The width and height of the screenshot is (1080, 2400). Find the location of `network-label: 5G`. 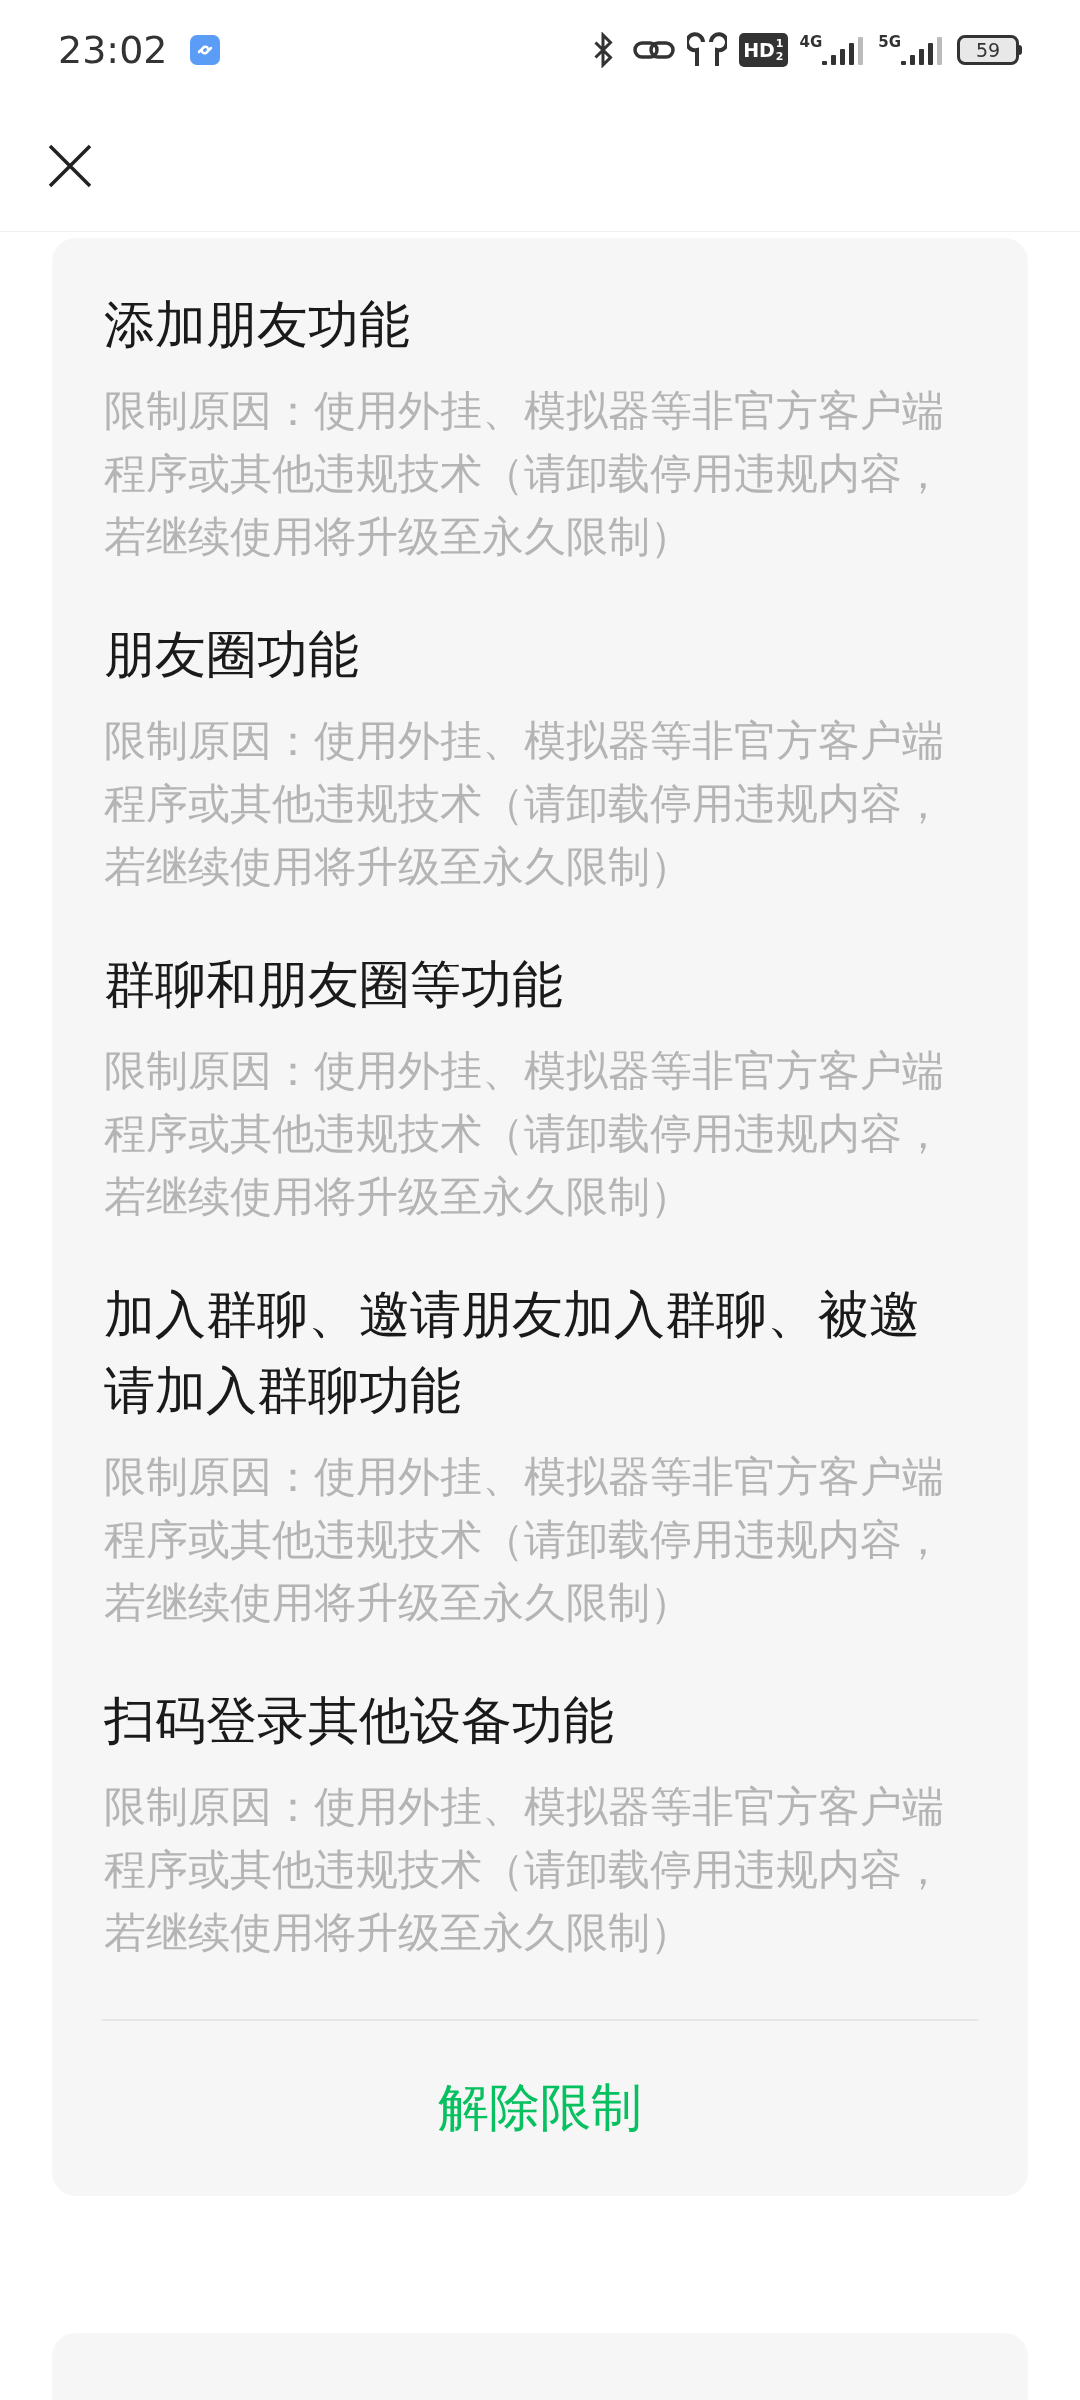

network-label: 5G is located at coordinates (889, 42).